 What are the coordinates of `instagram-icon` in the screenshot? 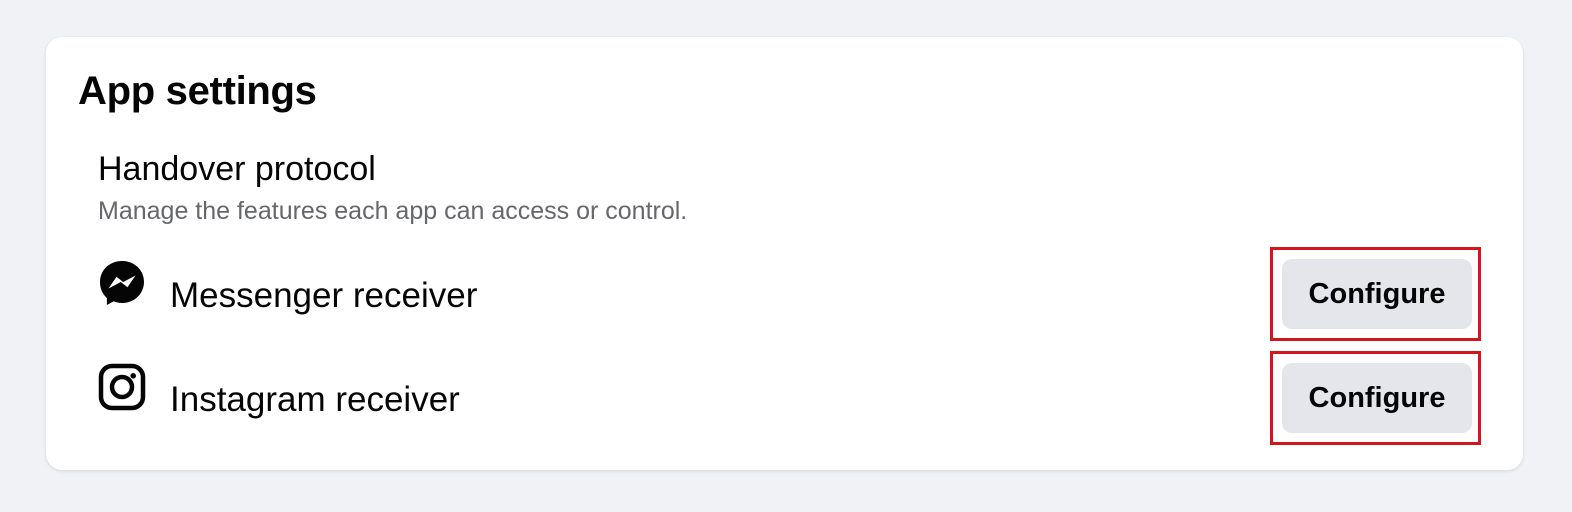 It's located at (122, 387).